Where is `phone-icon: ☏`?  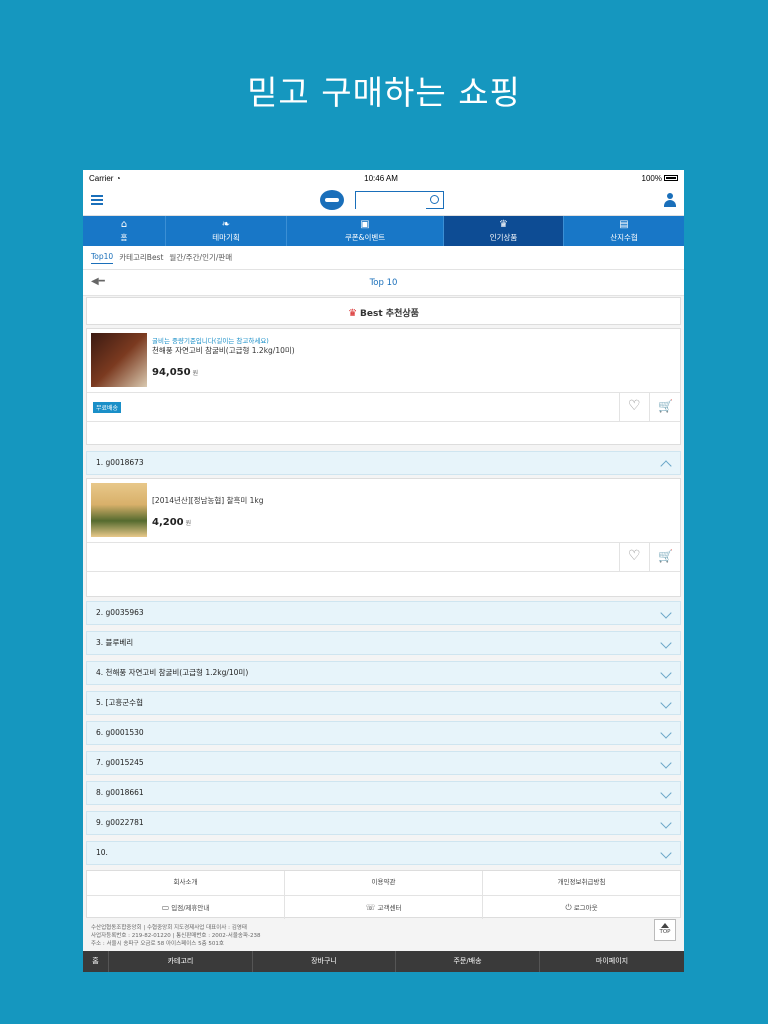
phone-icon: ☏ is located at coordinates (370, 907).